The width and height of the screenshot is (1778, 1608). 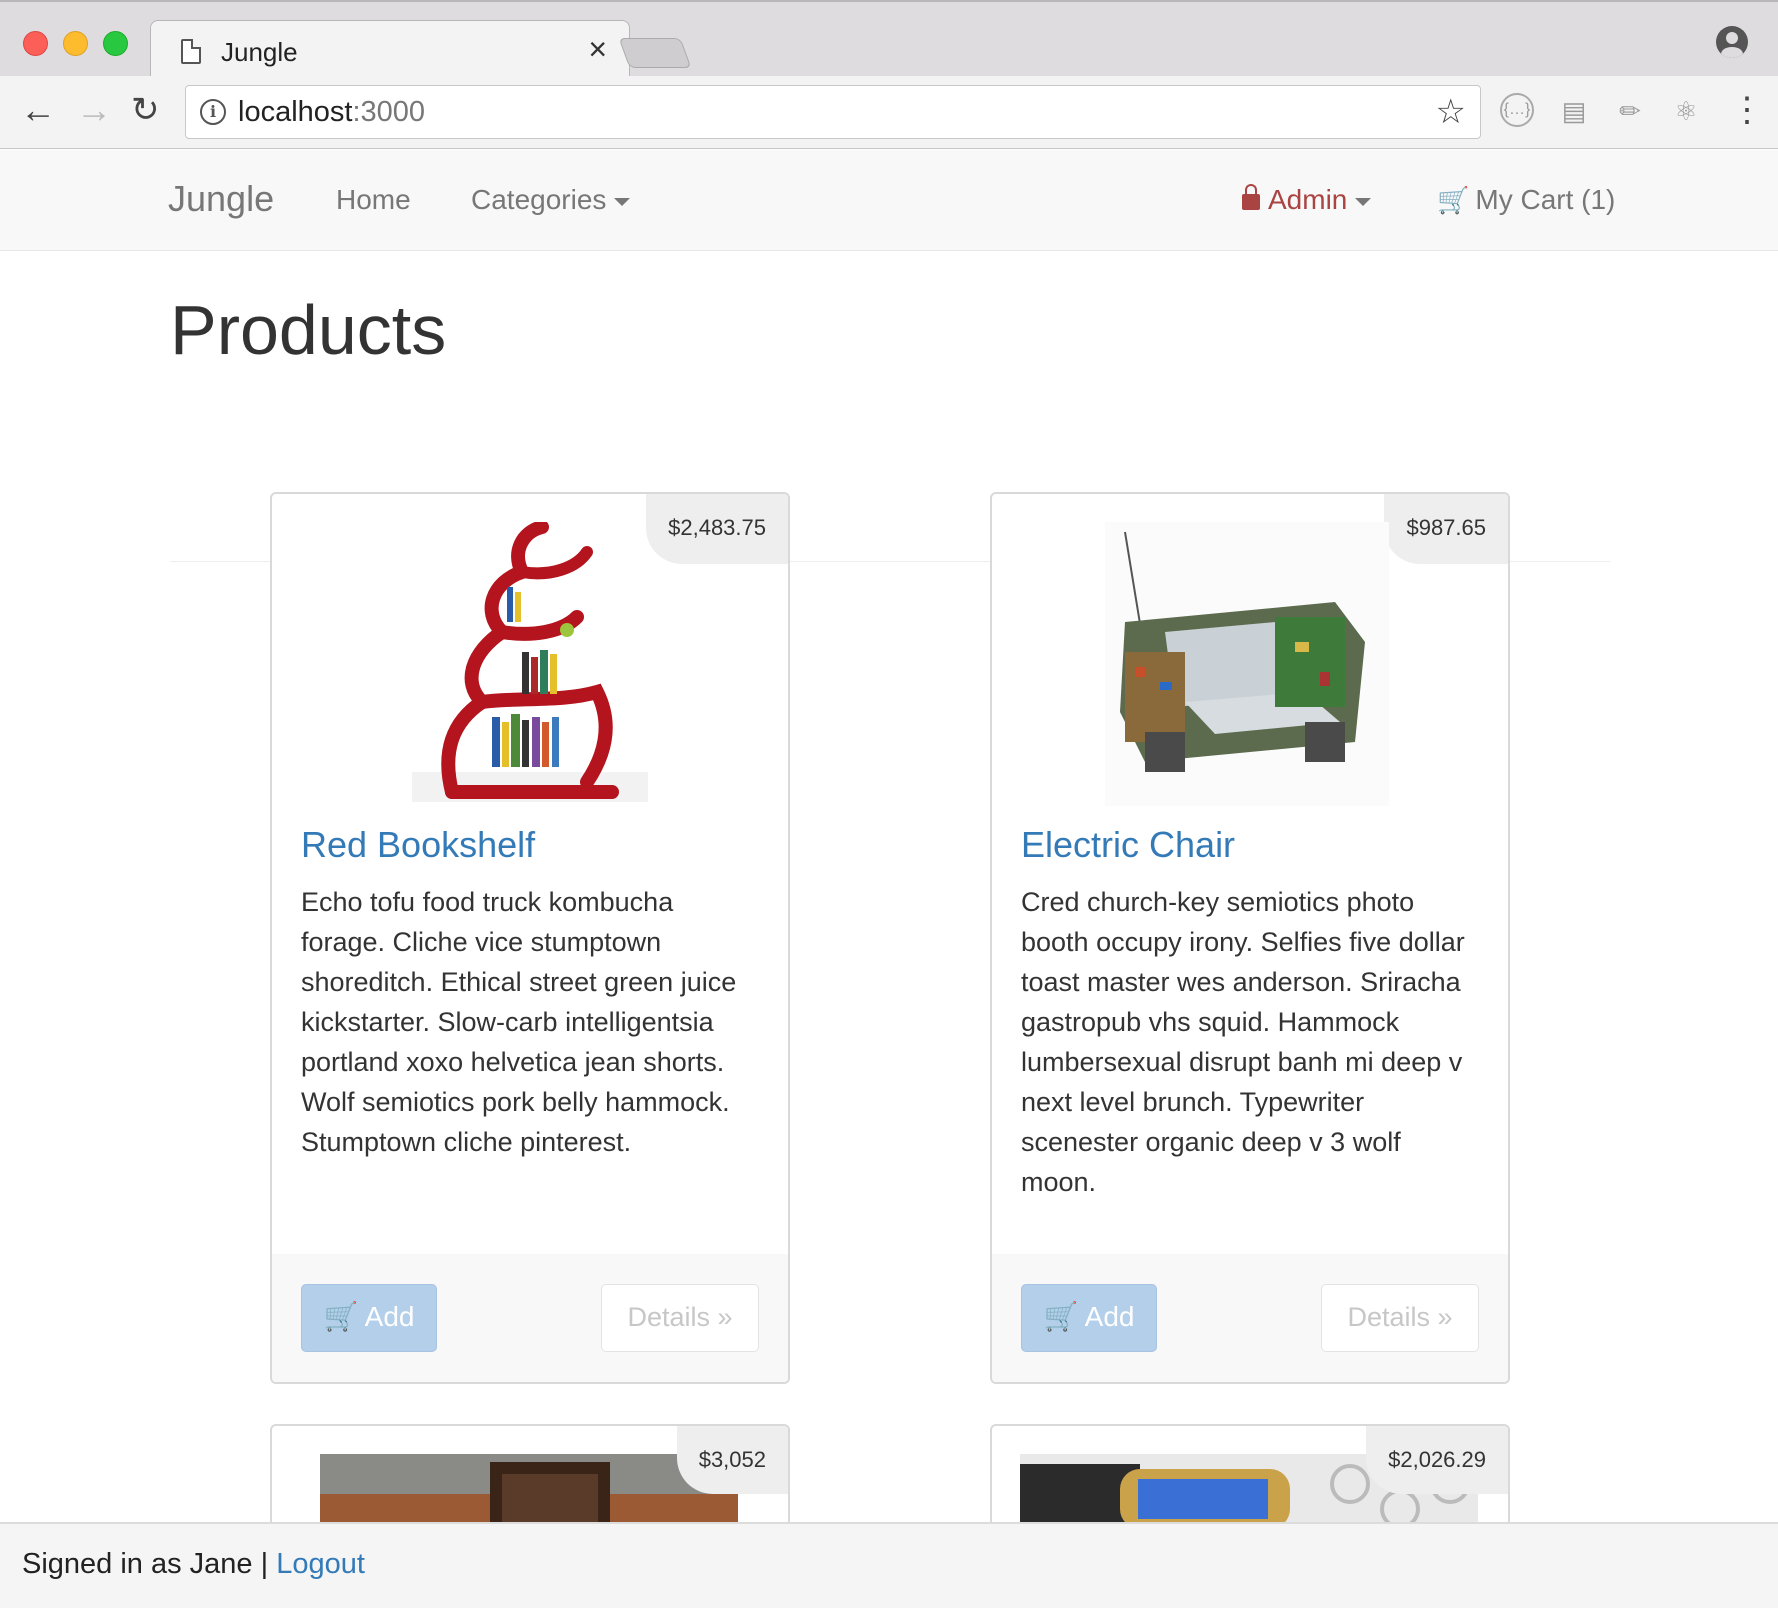 What do you see at coordinates (1517, 110) in the screenshot?
I see `extension-icon: {…}` at bounding box center [1517, 110].